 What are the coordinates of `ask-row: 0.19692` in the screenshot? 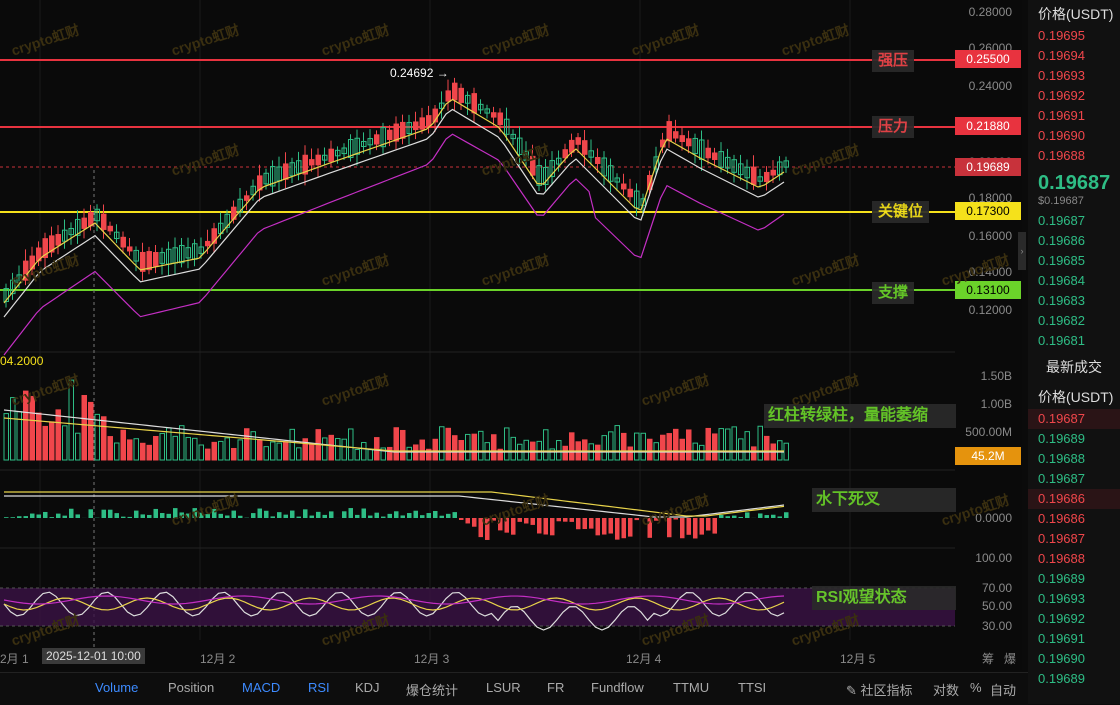 It's located at (1074, 96).